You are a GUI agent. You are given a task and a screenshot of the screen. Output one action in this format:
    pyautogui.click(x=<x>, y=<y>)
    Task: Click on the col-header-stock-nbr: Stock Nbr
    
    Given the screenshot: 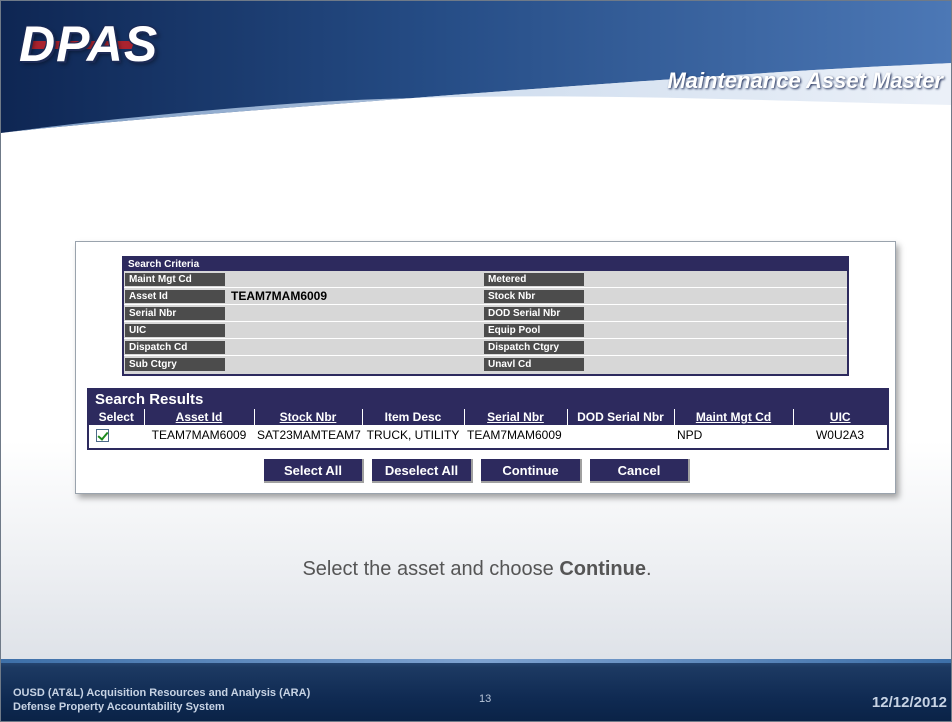 What is the action you would take?
    pyautogui.click(x=307, y=417)
    